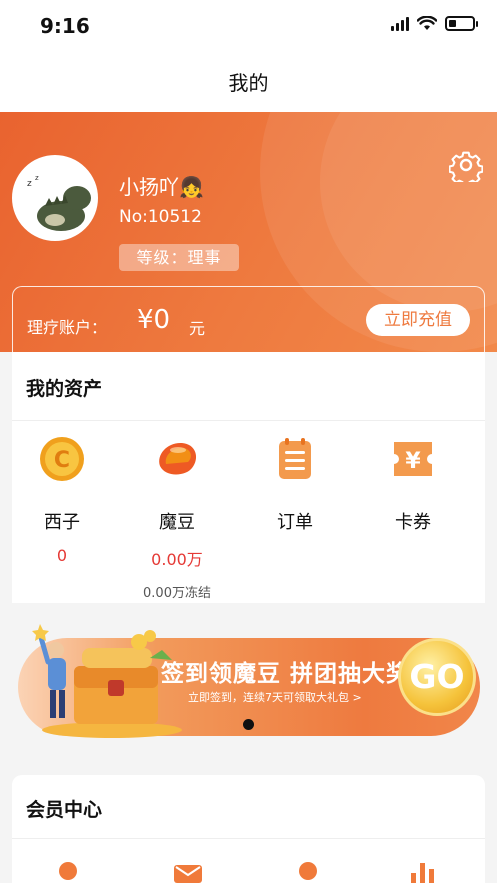 The height and width of the screenshot is (883, 497). What do you see at coordinates (437, 677) in the screenshot?
I see `go-button: GO` at bounding box center [437, 677].